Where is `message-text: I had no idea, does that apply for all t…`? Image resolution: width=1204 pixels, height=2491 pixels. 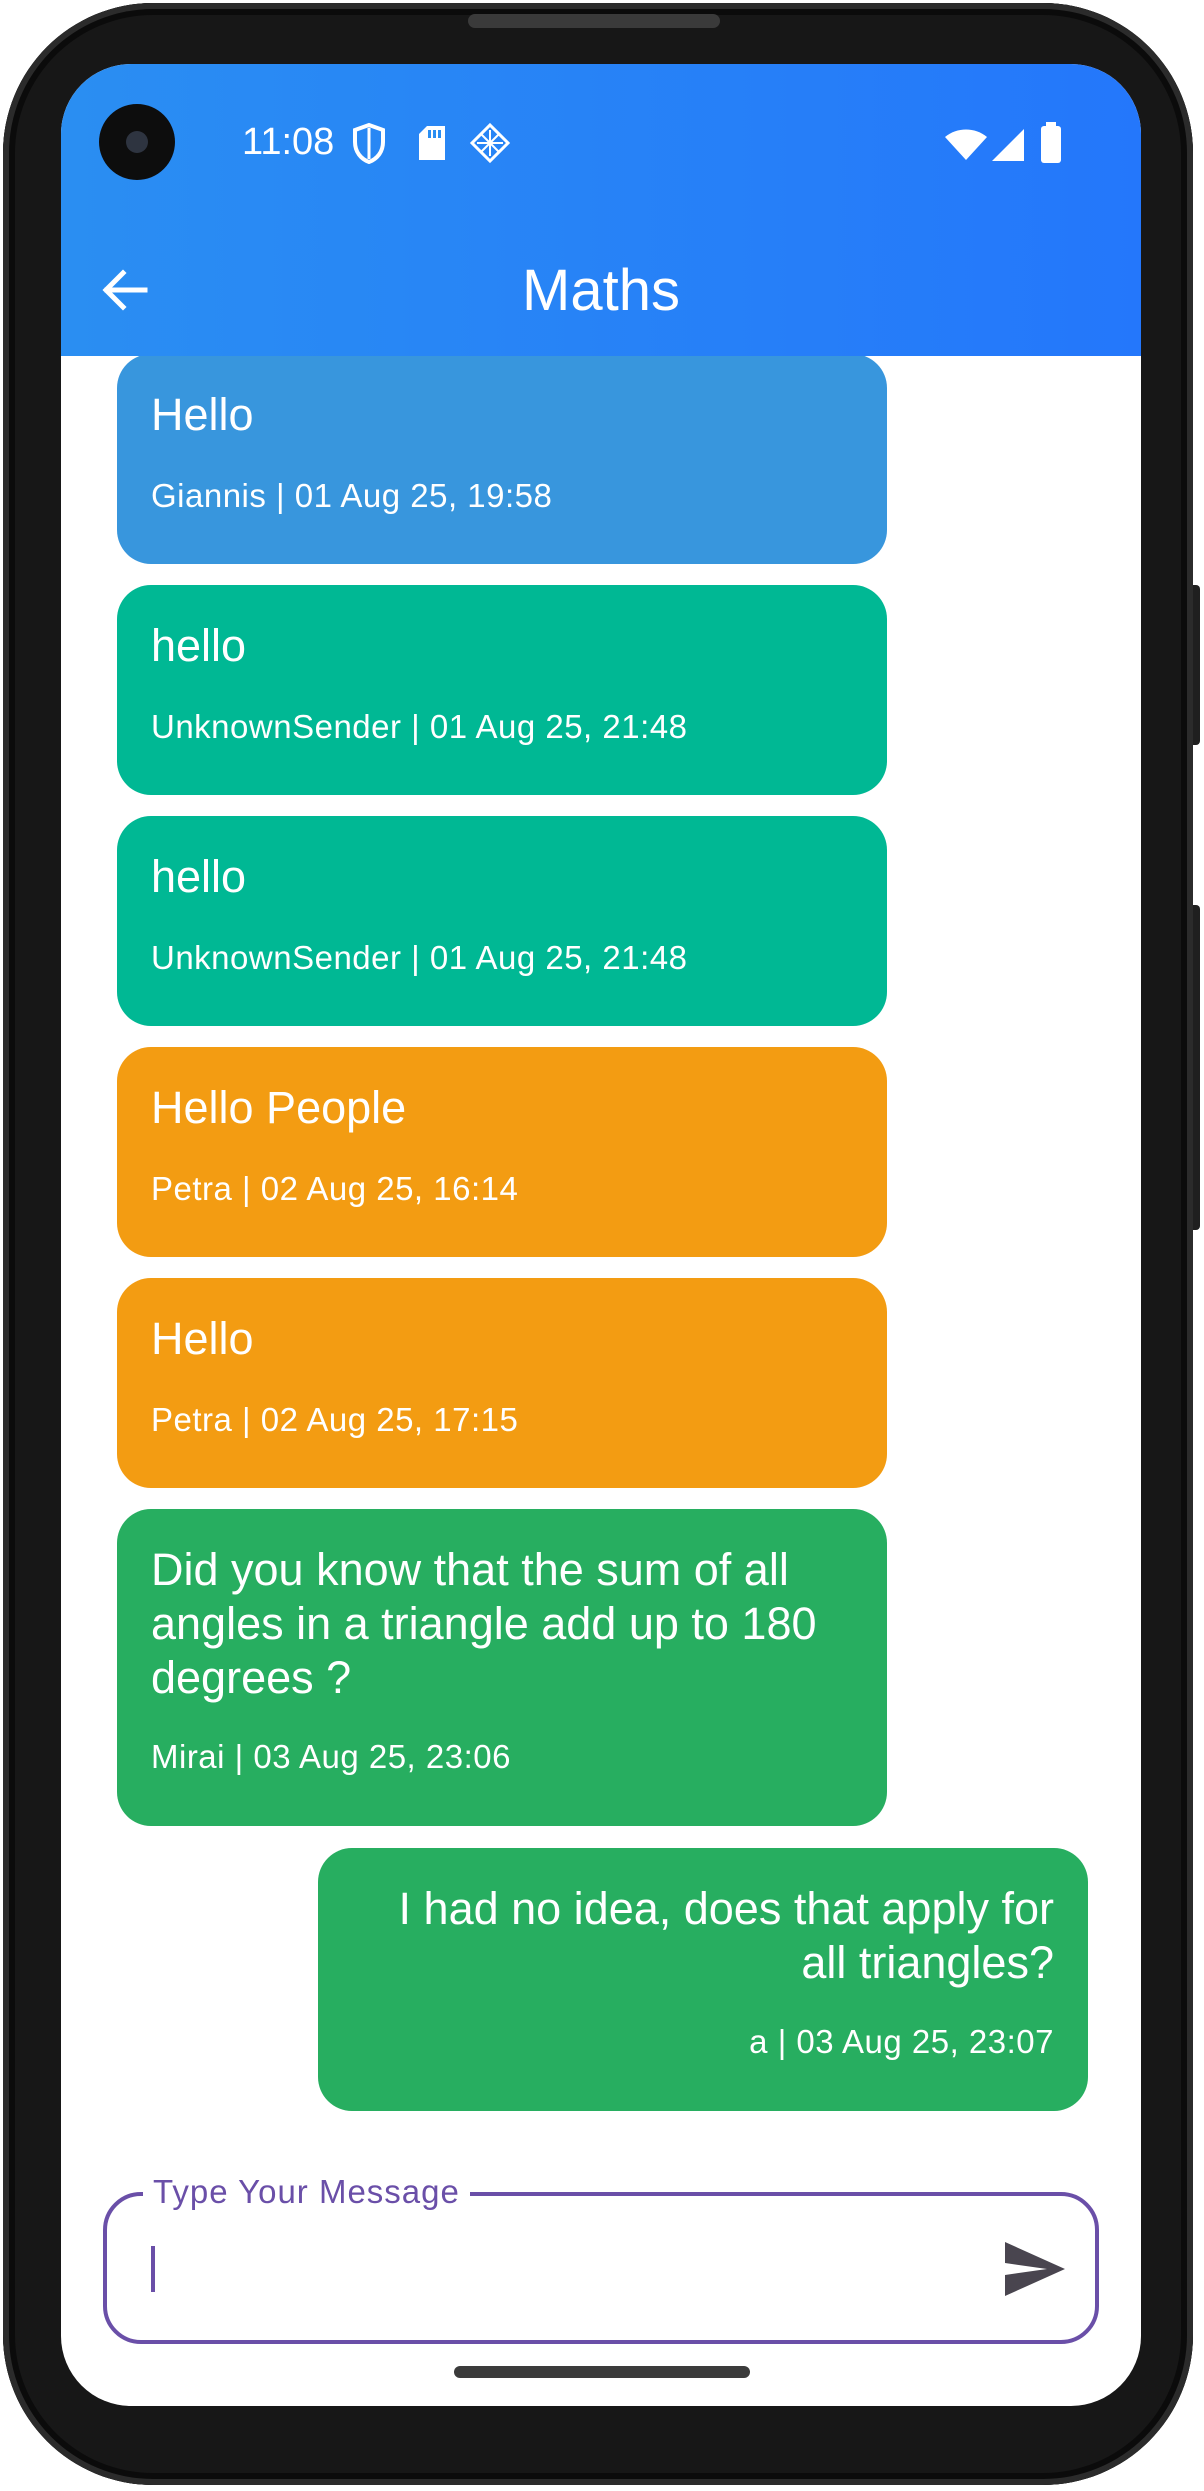
message-text: I had no idea, does that apply for all t… is located at coordinates (726, 1935).